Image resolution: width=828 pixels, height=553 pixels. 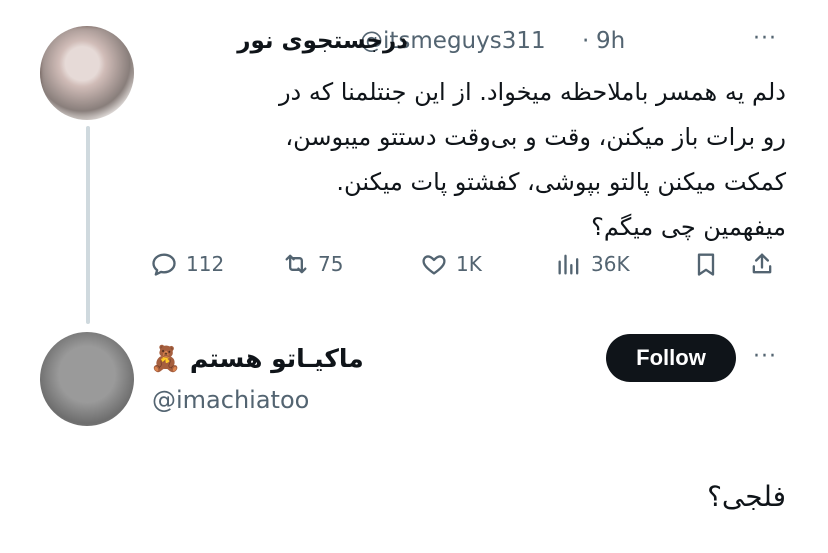 I want to click on retweet-icon, so click(x=296, y=264).